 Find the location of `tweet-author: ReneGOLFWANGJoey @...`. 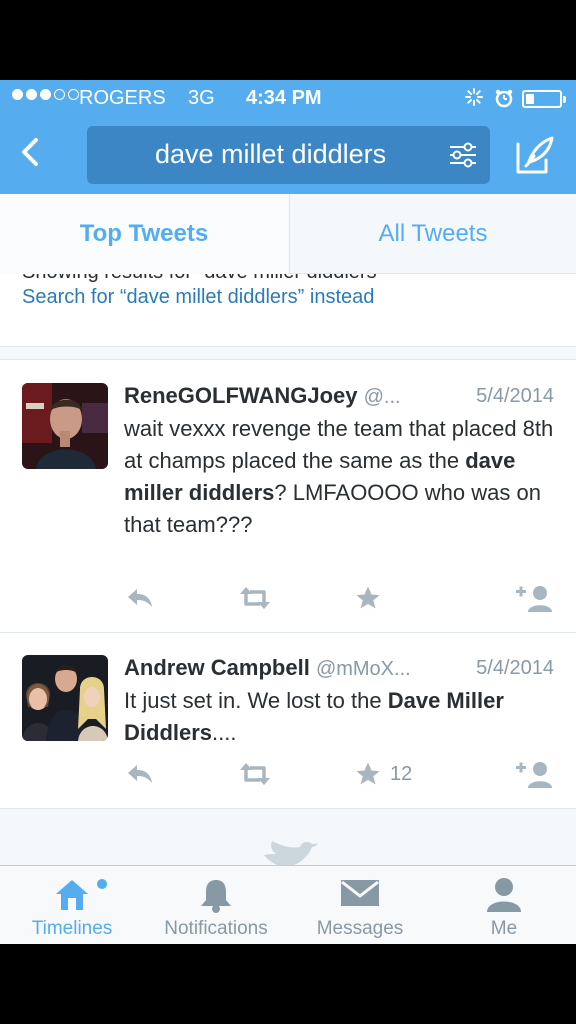

tweet-author: ReneGOLFWANGJoey @... is located at coordinates (262, 396).